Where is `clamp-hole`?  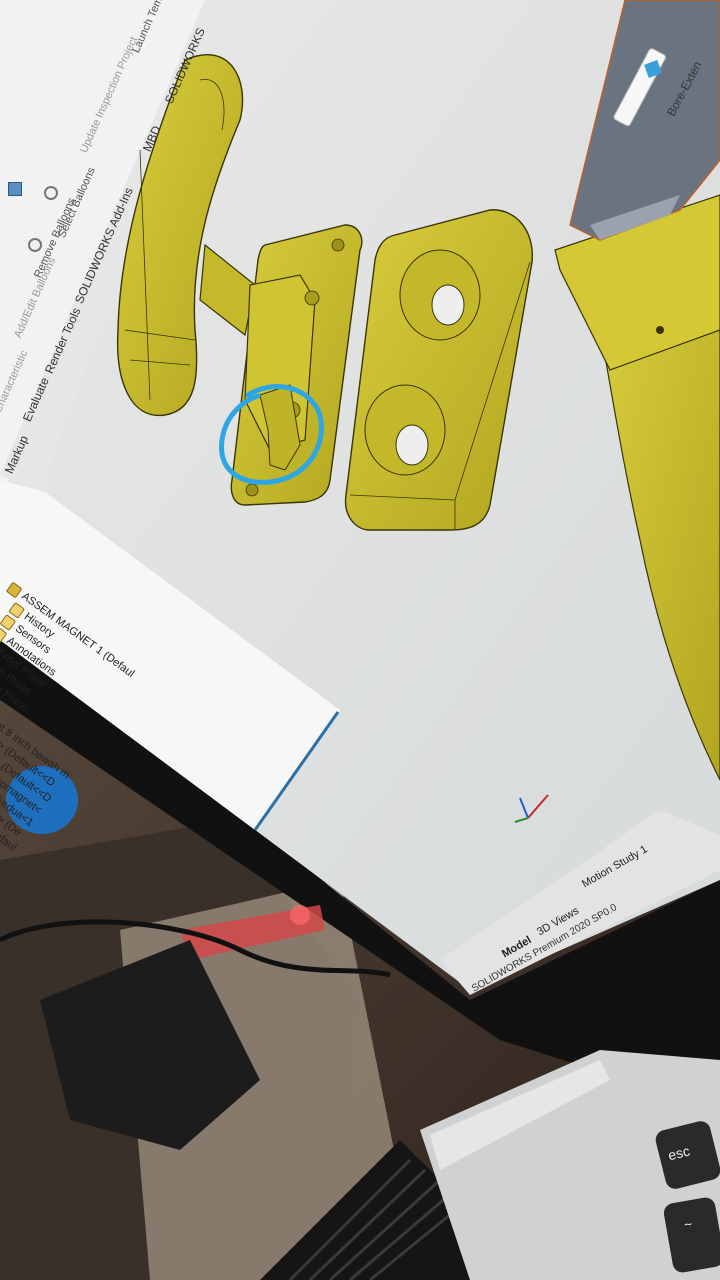
clamp-hole is located at coordinates (312, 298).